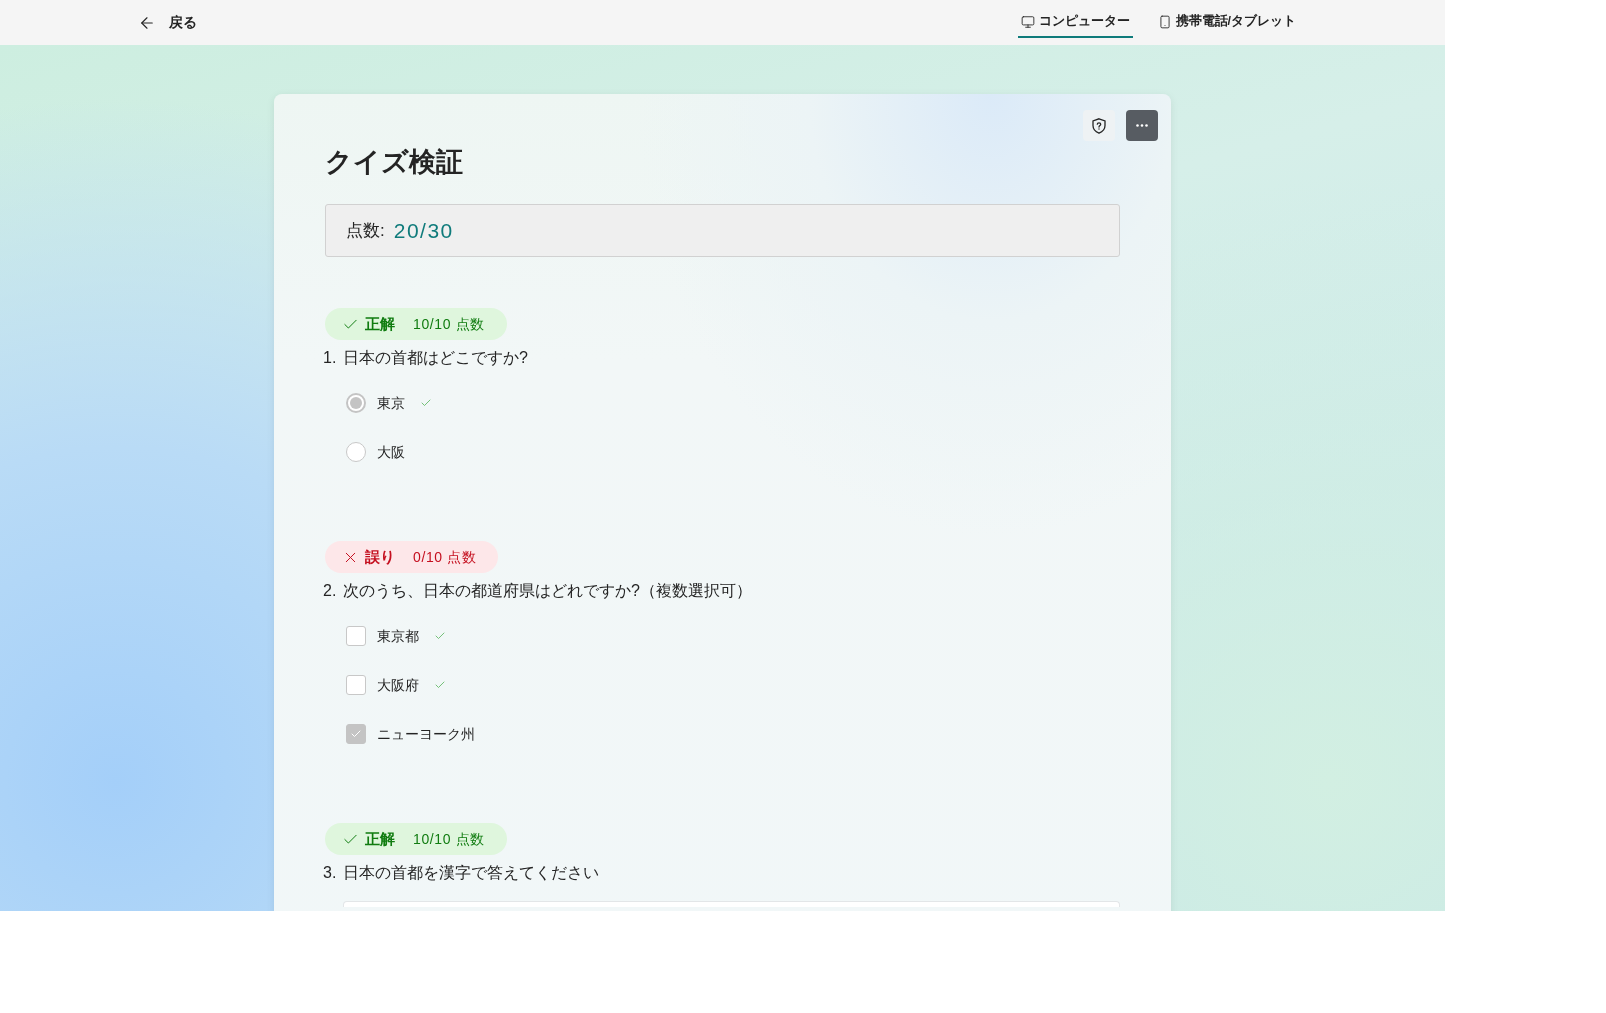 The image size is (1606, 1013). I want to click on option-label: 東京, so click(391, 403).